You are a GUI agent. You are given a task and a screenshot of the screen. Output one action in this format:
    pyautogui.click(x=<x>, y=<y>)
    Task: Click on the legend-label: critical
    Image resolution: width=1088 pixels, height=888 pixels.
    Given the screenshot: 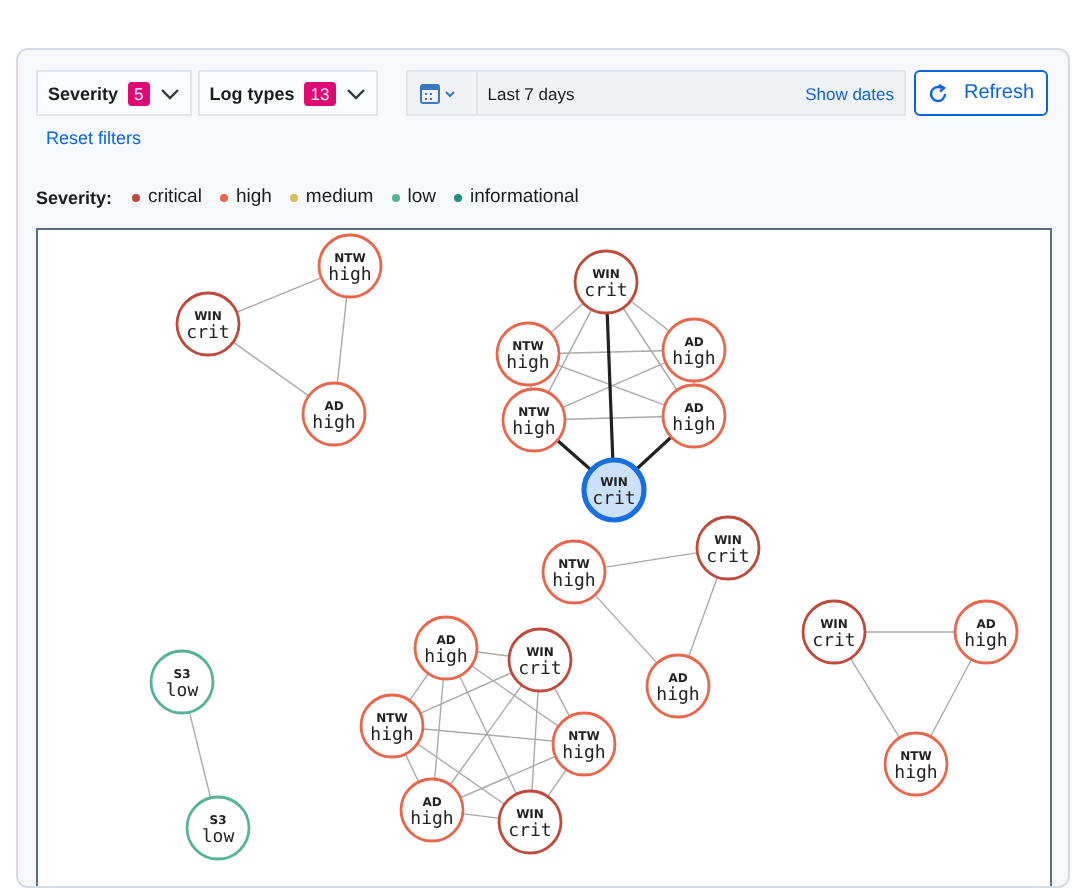 What is the action you would take?
    pyautogui.click(x=175, y=197)
    